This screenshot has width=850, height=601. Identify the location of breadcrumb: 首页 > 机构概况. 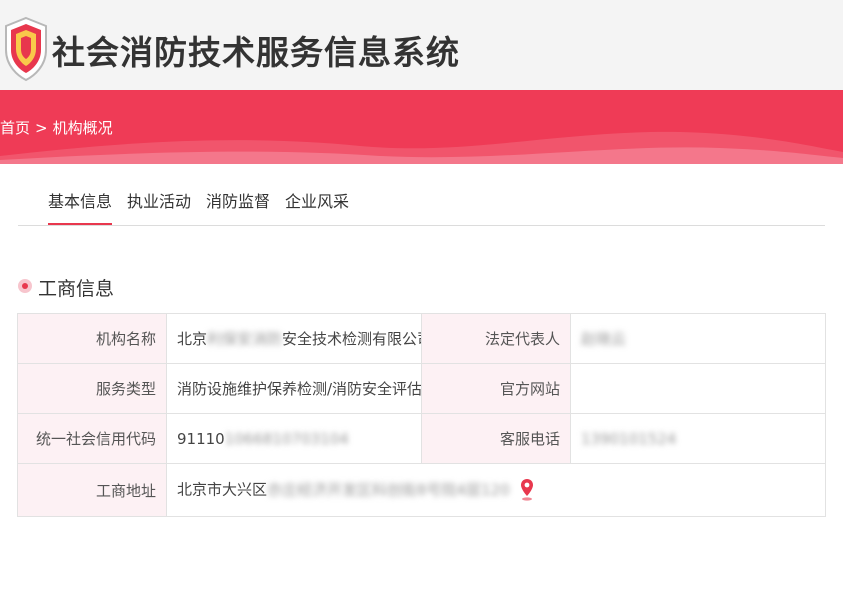
(56, 128).